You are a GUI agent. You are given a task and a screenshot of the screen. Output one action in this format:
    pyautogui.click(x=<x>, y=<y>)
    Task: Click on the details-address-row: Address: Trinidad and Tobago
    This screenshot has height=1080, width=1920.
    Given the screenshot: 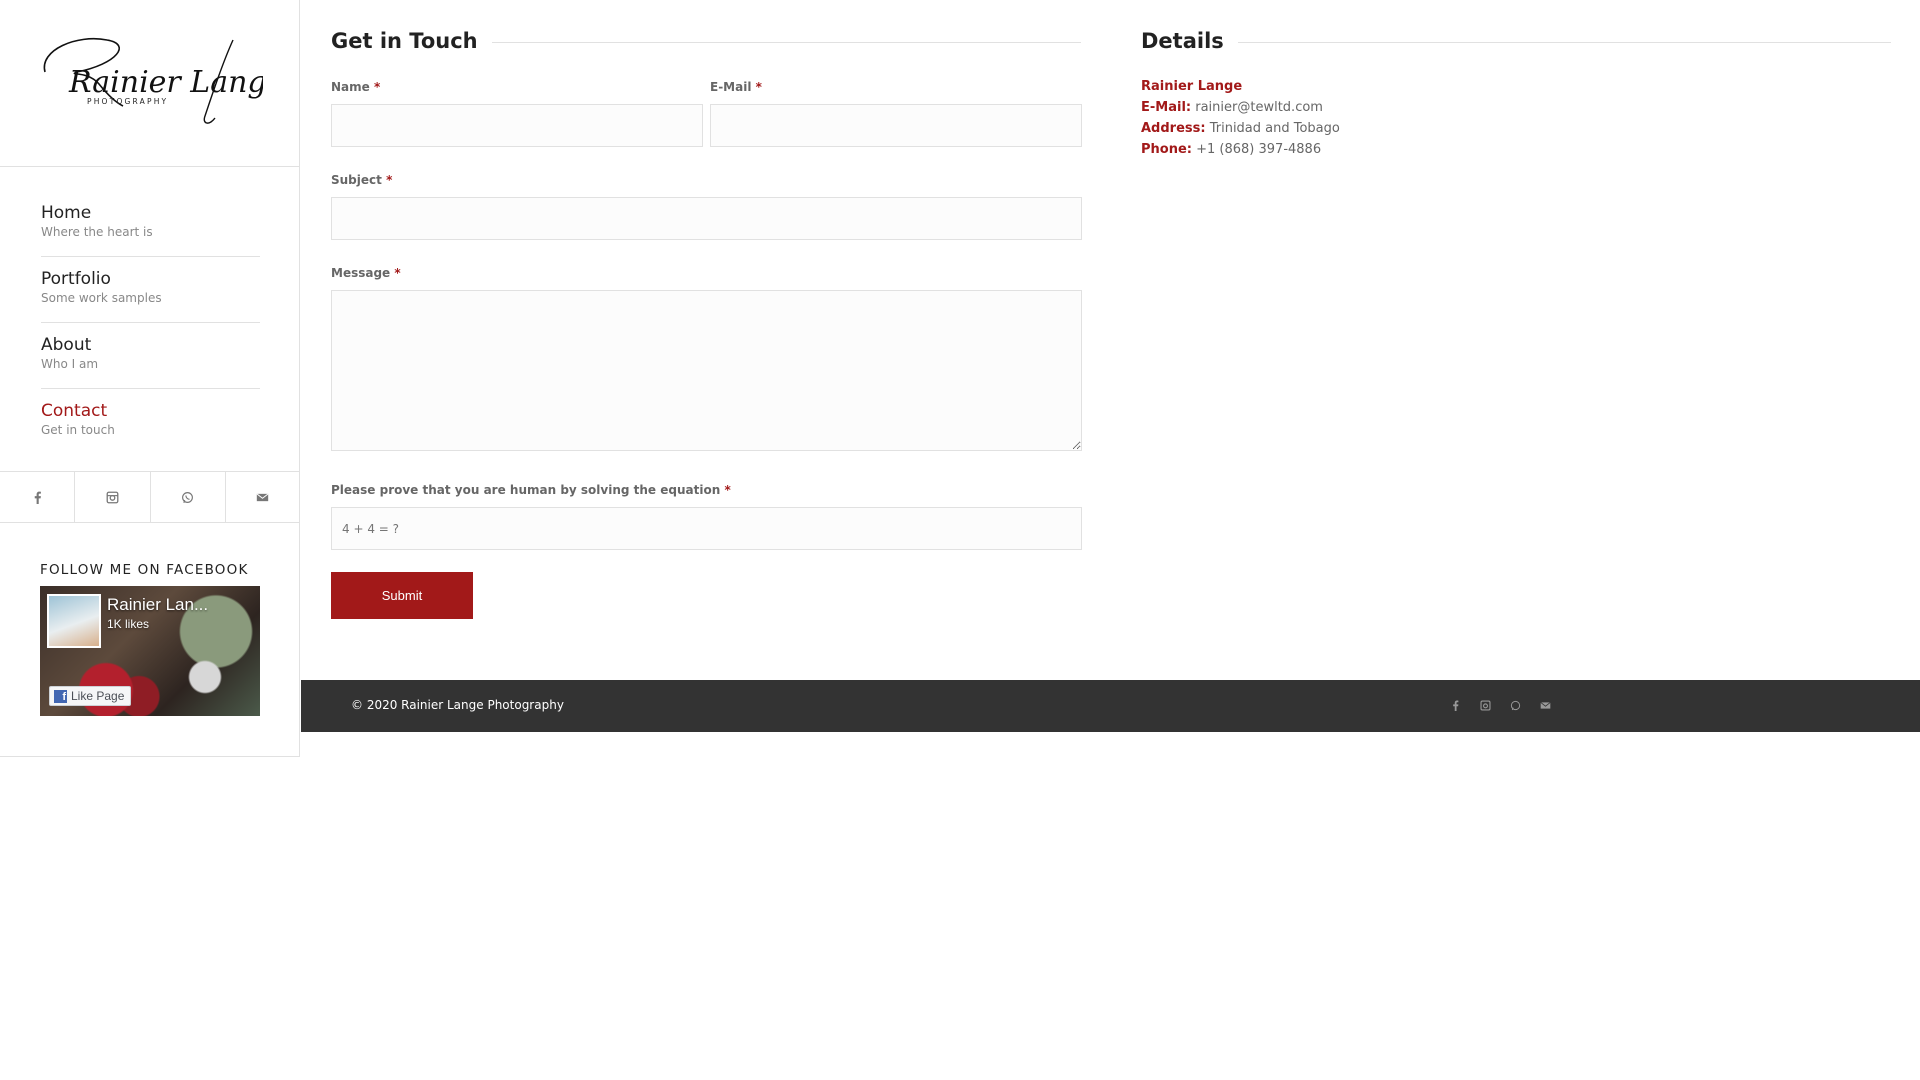 What is the action you would take?
    pyautogui.click(x=1240, y=128)
    